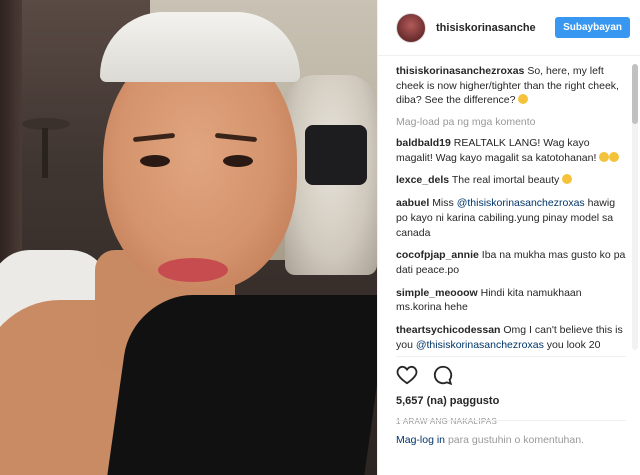  What do you see at coordinates (460, 71) in the screenshot?
I see `caption-username: thisiskorinasanchezroxas` at bounding box center [460, 71].